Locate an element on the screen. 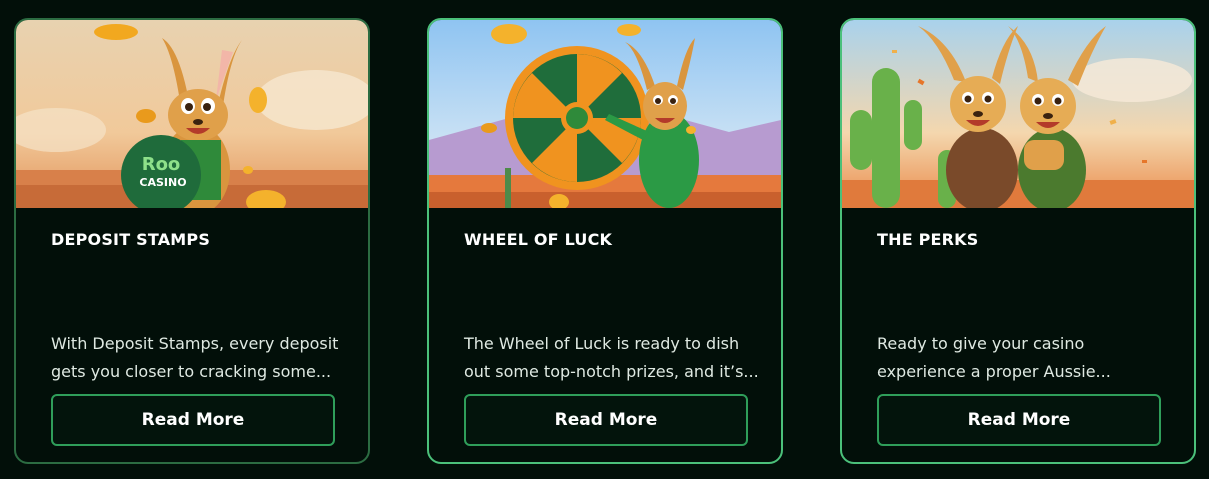 The width and height of the screenshot is (1209, 479). badge-roo-text: Roo is located at coordinates (161, 164).